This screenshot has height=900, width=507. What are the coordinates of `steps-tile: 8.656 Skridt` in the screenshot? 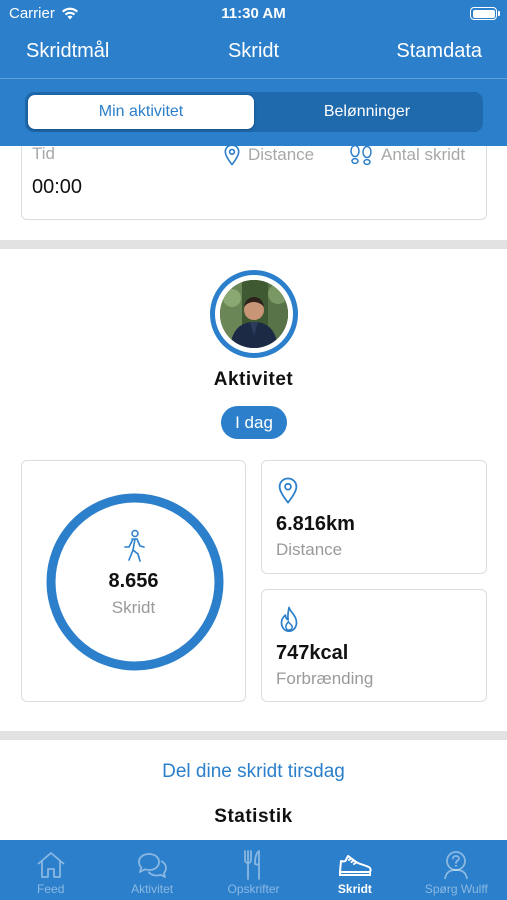 It's located at (133, 581).